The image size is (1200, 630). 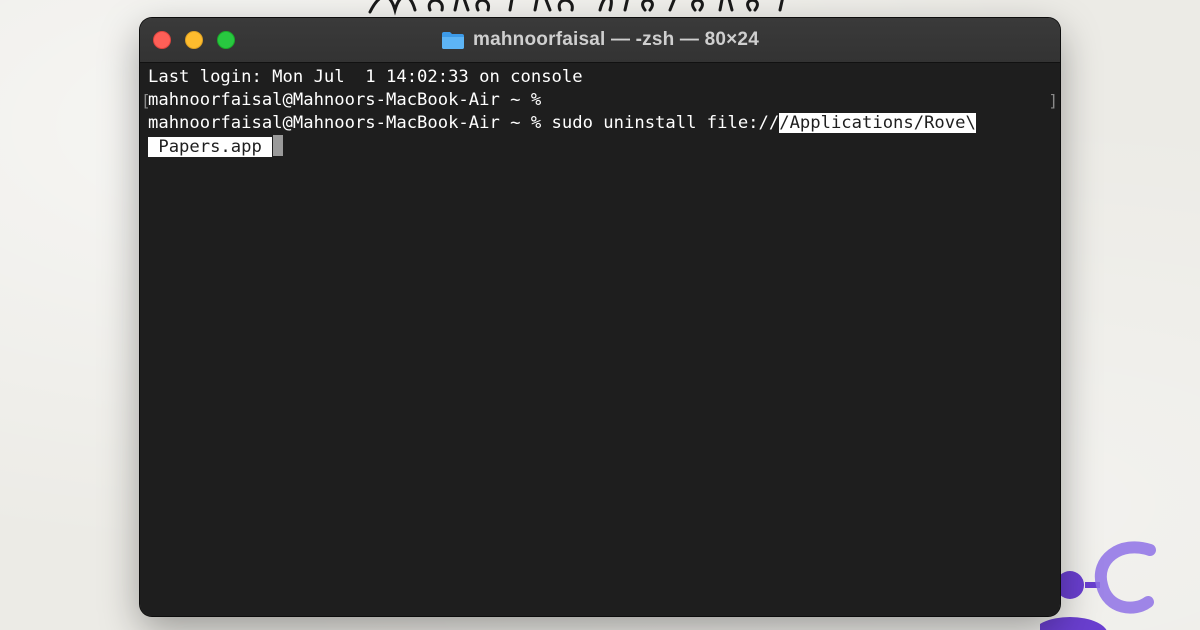 I want to click on window-title-group: mahnoorfaisal — -zsh — 80×24, so click(x=600, y=40).